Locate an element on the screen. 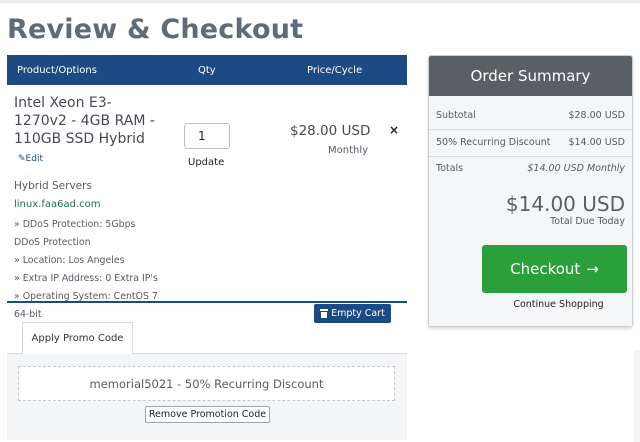 This screenshot has width=640, height=442. totals-label: Totals is located at coordinates (450, 168).